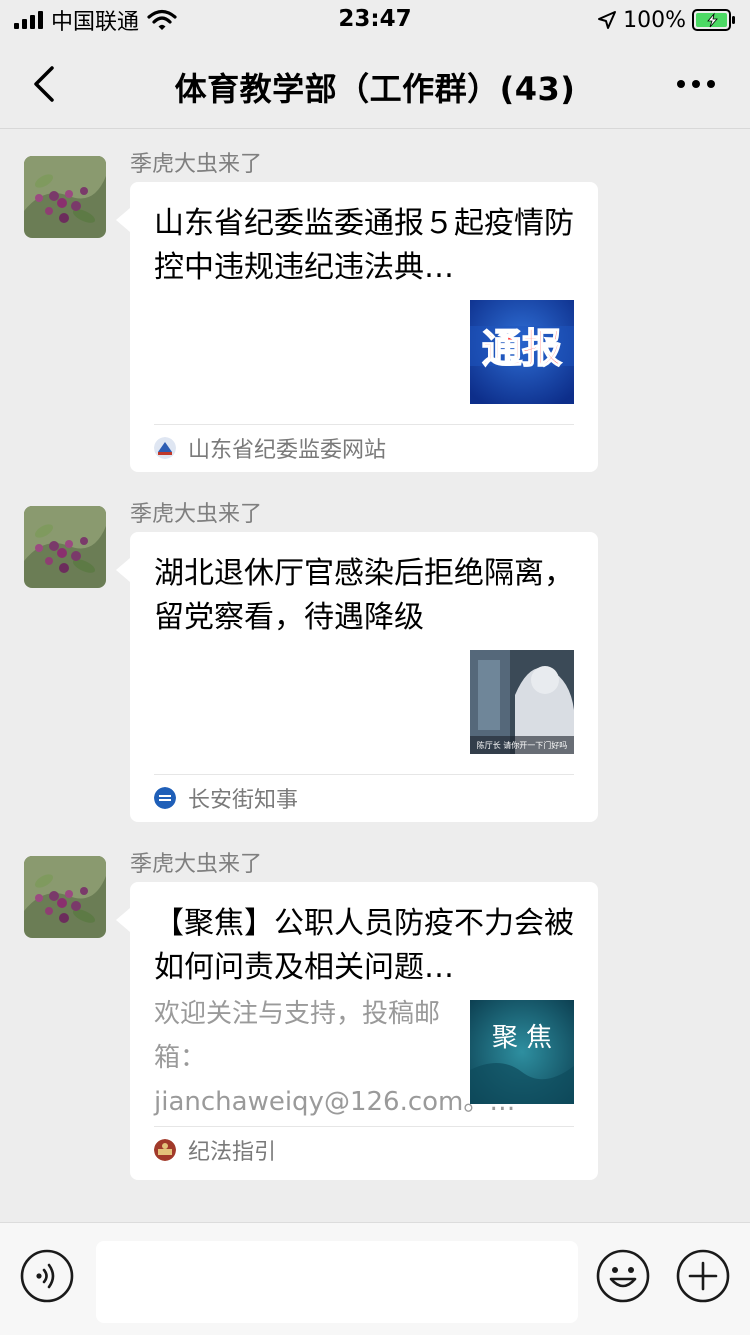  I want to click on article-card: 山东省纪委监委通报５起疫情防控中违规违纪违法典… 通报 山东省纪委监委网站, so click(357, 327).